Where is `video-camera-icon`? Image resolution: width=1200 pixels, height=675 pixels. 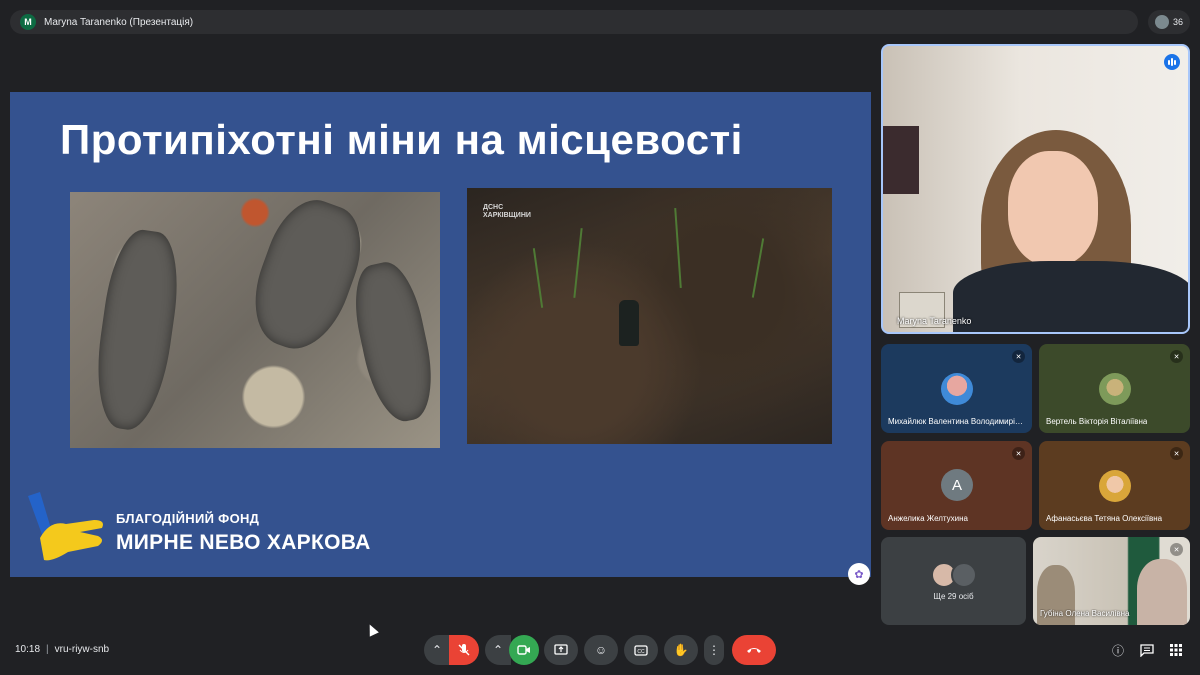
video-camera-icon is located at coordinates (523, 650).